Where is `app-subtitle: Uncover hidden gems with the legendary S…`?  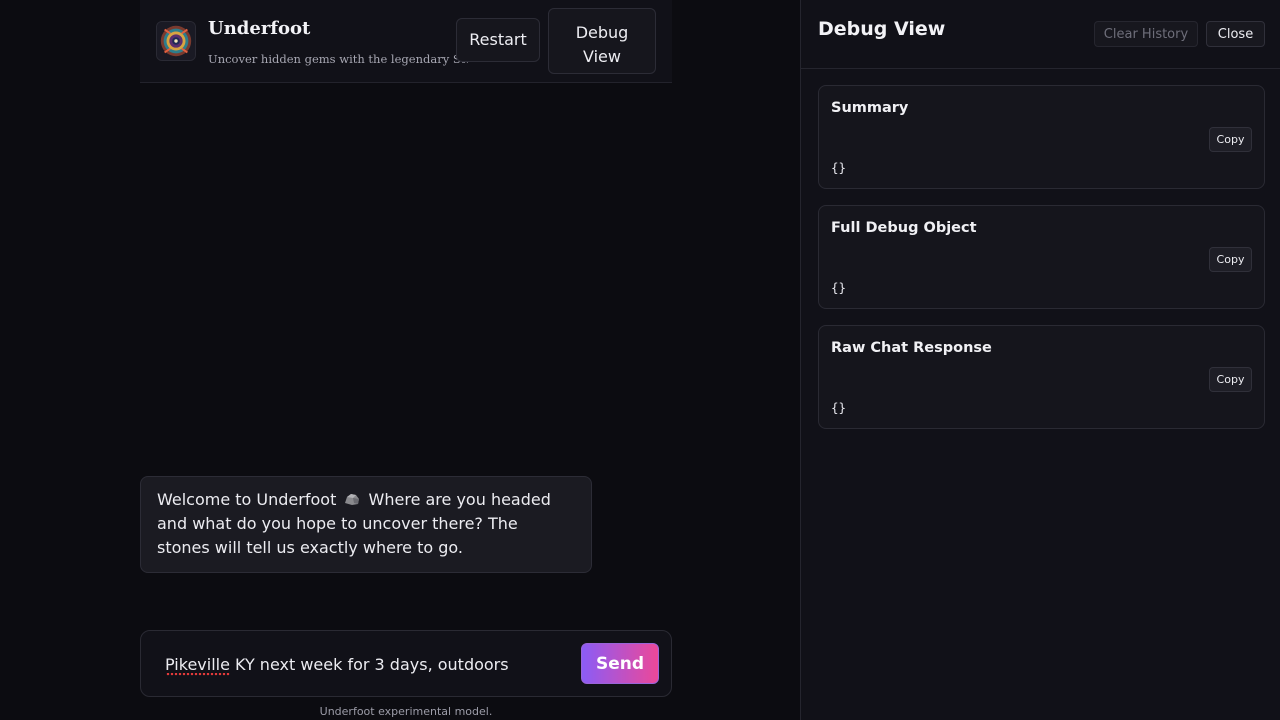
app-subtitle: Uncover hidden gems with the legendary S… is located at coordinates (338, 59).